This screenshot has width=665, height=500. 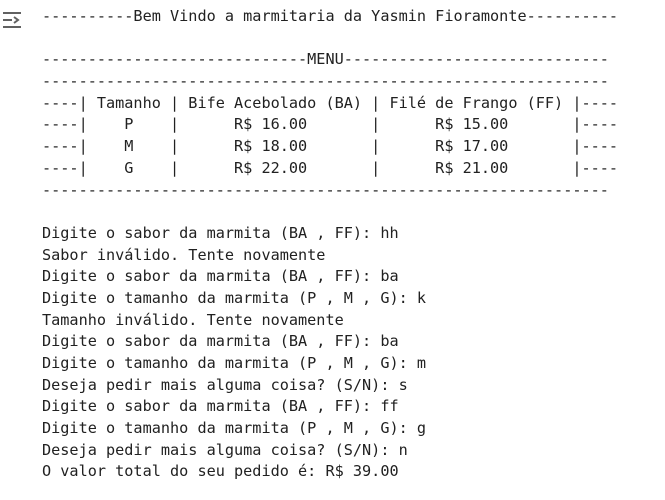 I want to click on error-line: Tamanho inválido. Tente novamente, so click(x=193, y=319).